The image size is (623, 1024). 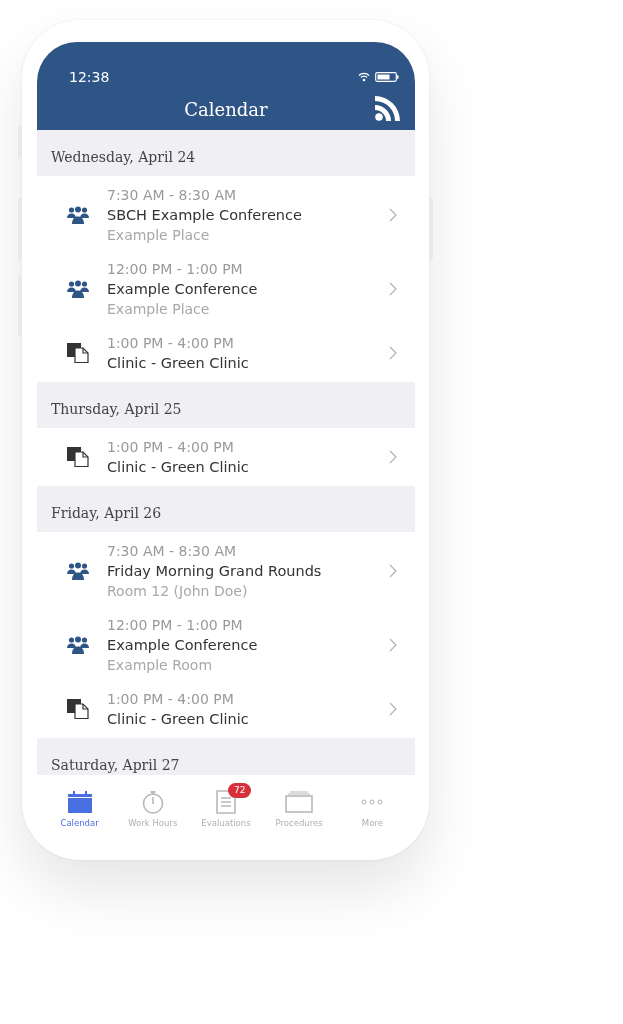 What do you see at coordinates (387, 77) in the screenshot?
I see `battery-icon` at bounding box center [387, 77].